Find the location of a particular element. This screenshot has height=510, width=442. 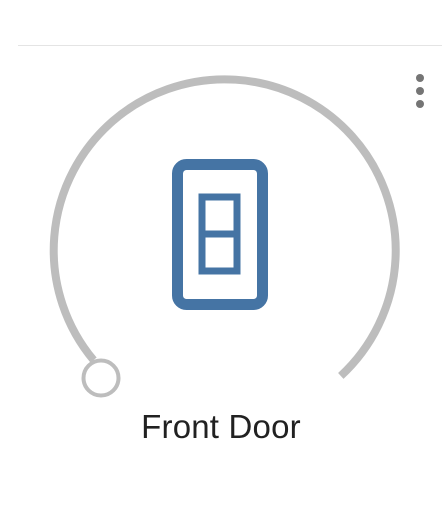

dial-thumb is located at coordinates (101, 378).